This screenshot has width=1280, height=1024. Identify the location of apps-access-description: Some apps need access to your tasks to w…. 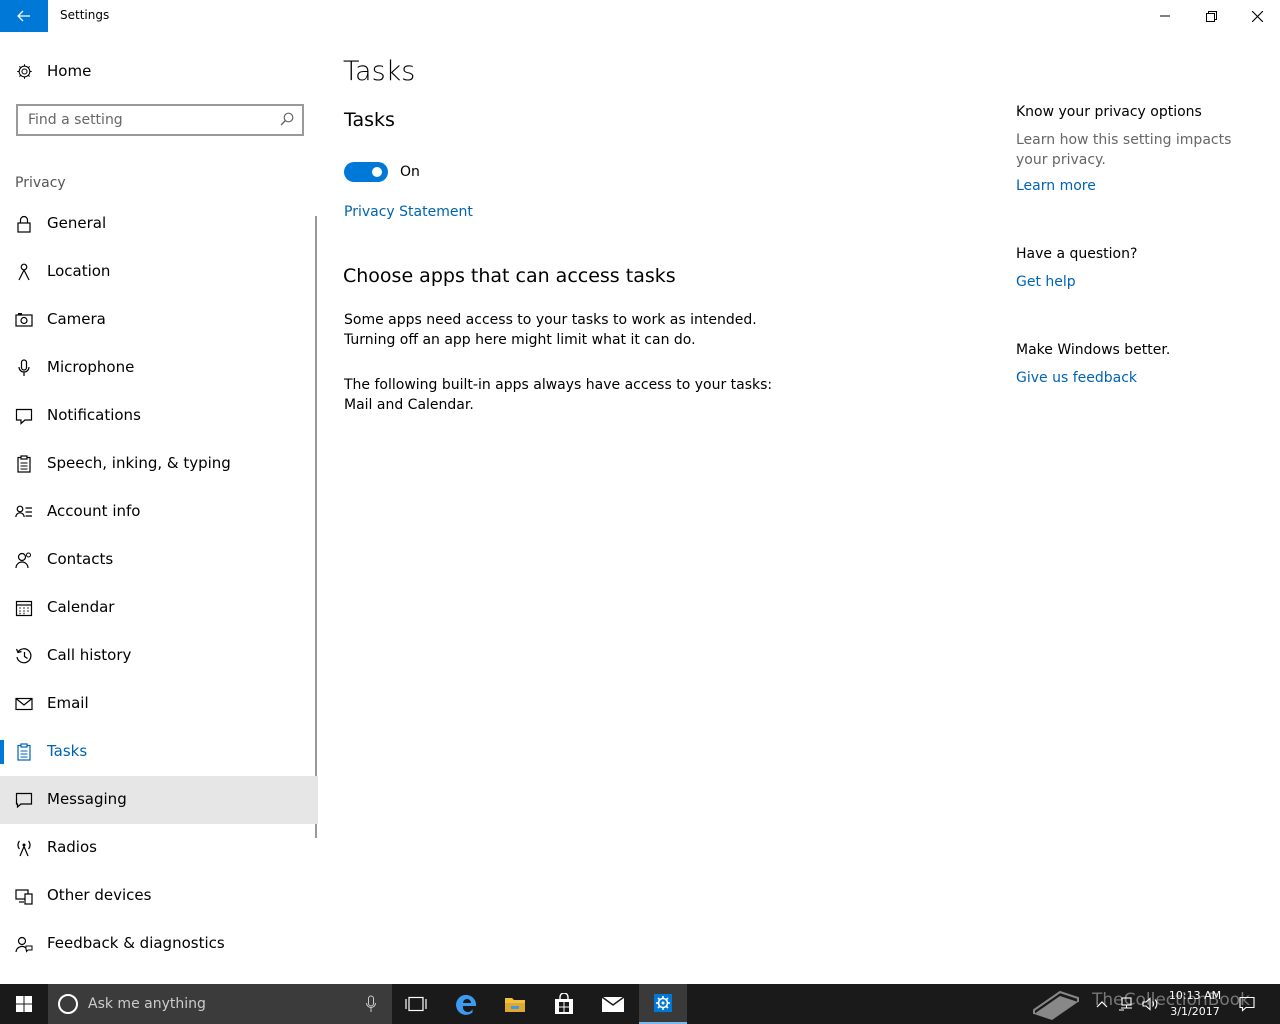
(550, 330).